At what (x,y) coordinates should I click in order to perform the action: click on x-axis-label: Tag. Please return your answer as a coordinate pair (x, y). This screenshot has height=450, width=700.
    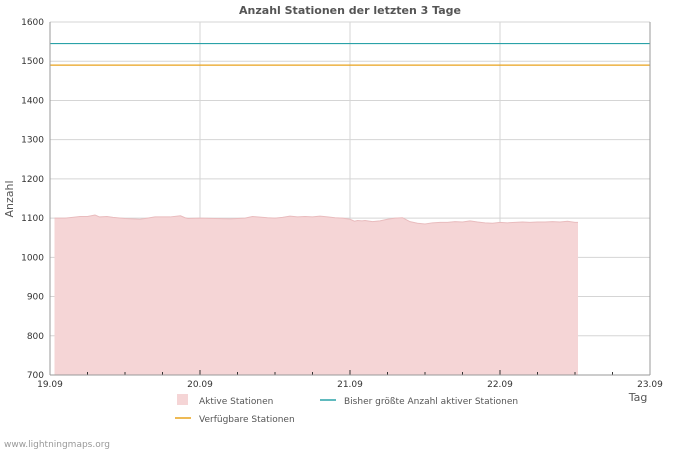
    Looking at the image, I should click on (638, 397).